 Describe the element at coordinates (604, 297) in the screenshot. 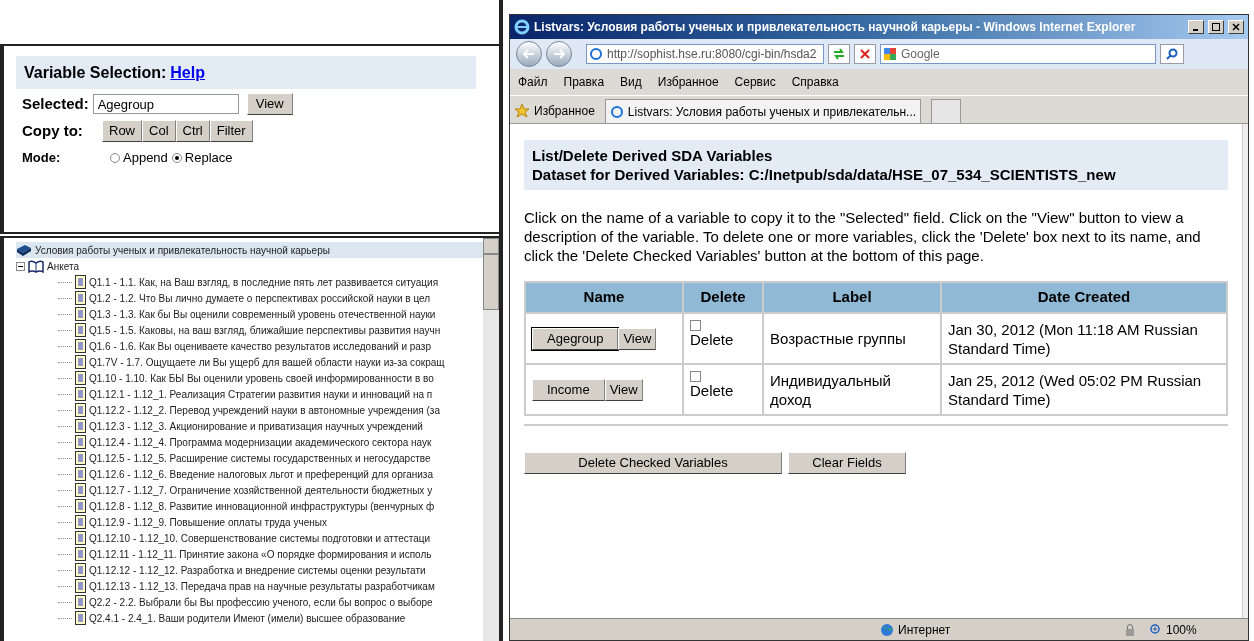

I see `column-header: Name` at that location.